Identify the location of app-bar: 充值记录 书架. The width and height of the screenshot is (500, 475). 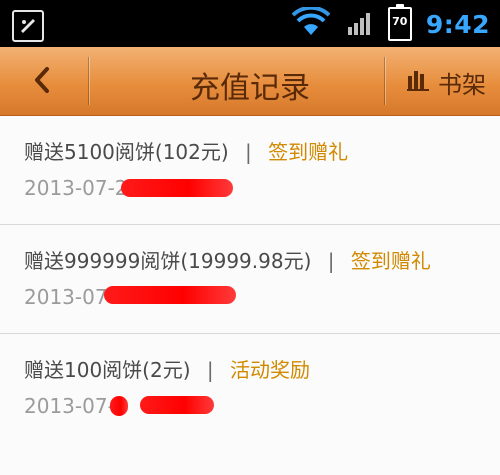
(250, 81).